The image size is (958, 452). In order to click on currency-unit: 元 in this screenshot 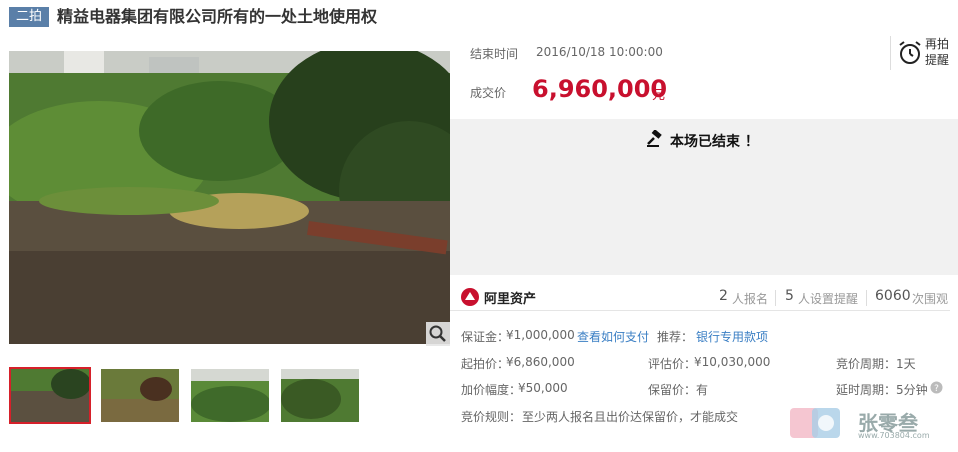, I will do `click(659, 95)`.